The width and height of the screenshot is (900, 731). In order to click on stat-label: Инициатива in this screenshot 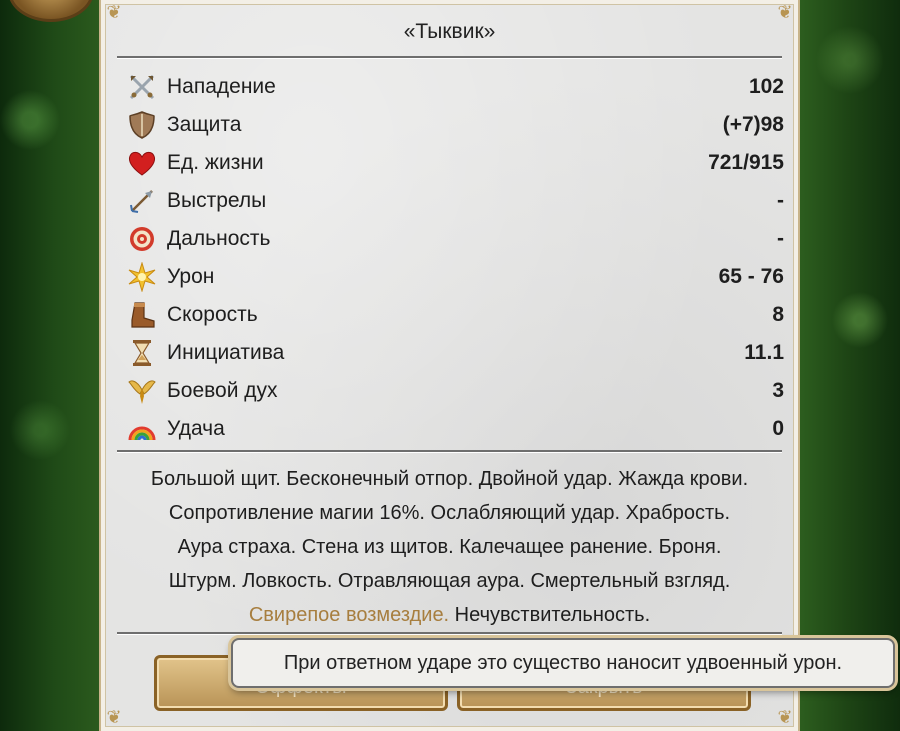, I will do `click(226, 352)`.